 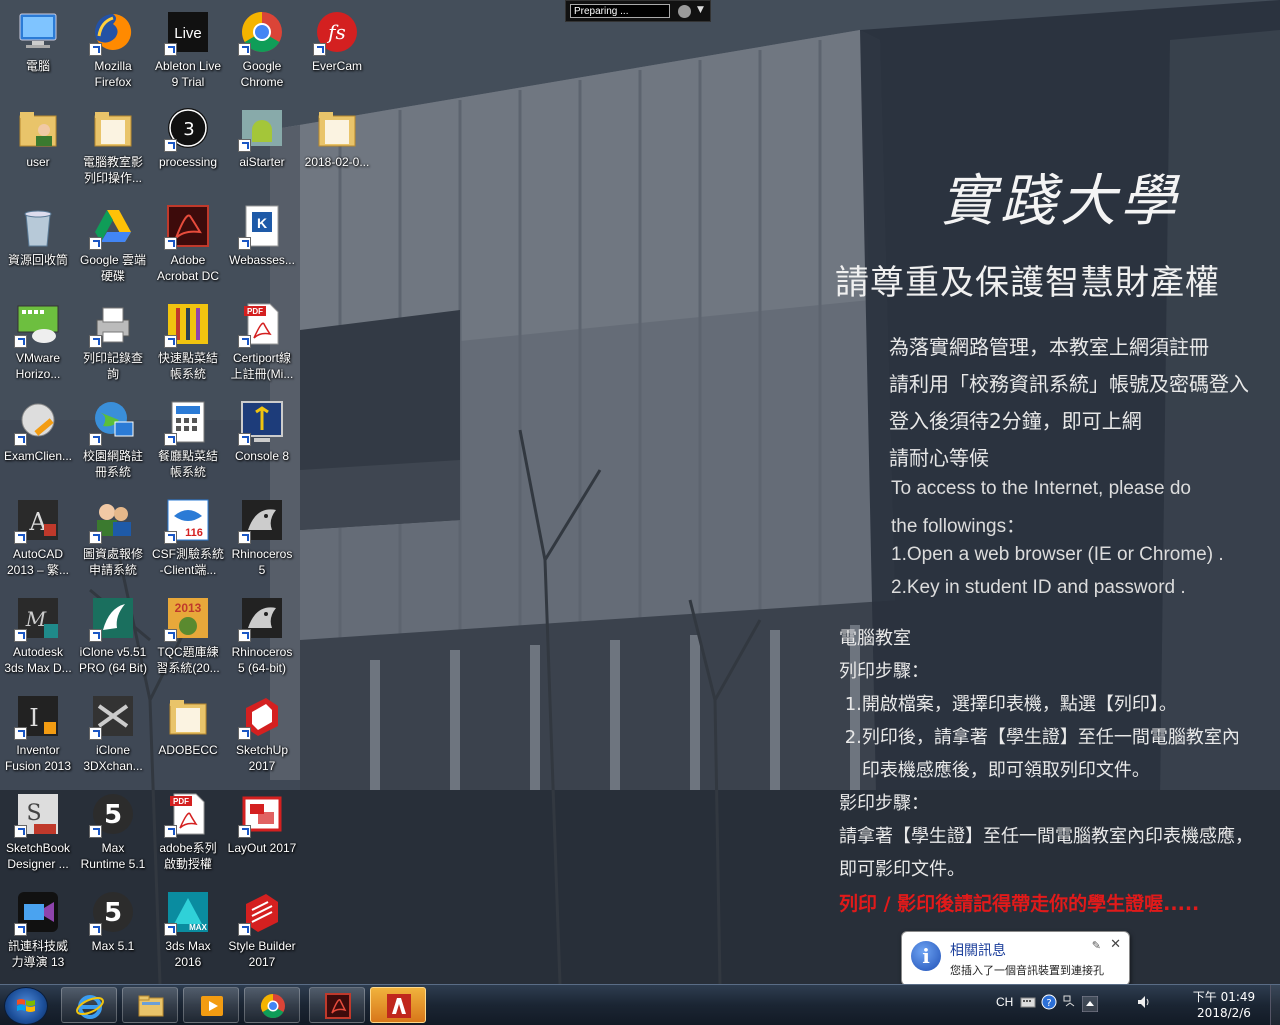 What do you see at coordinates (262, 431) in the screenshot?
I see `desktop-icon: Console 8` at bounding box center [262, 431].